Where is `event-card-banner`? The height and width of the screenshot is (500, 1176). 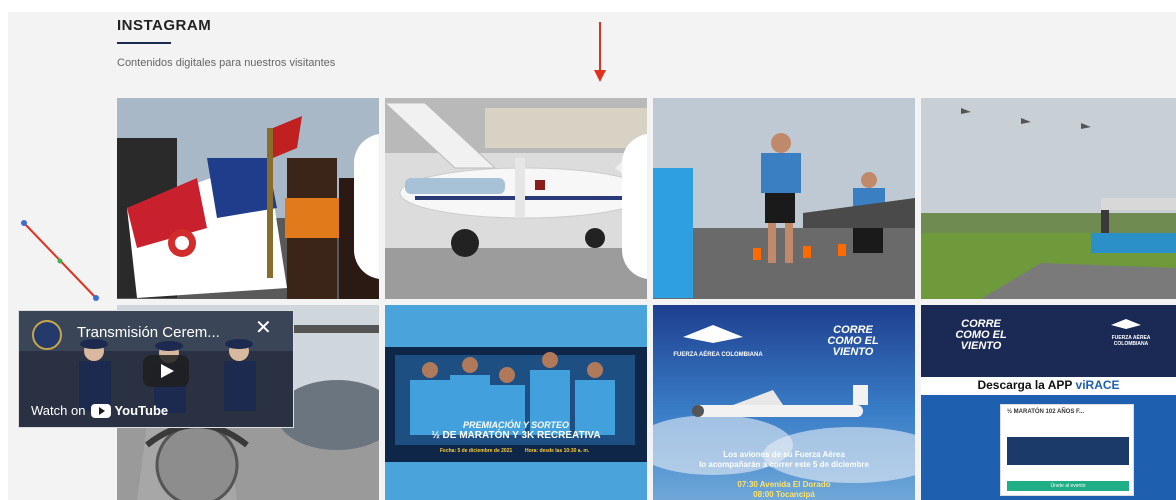
event-card-banner is located at coordinates (1068, 451).